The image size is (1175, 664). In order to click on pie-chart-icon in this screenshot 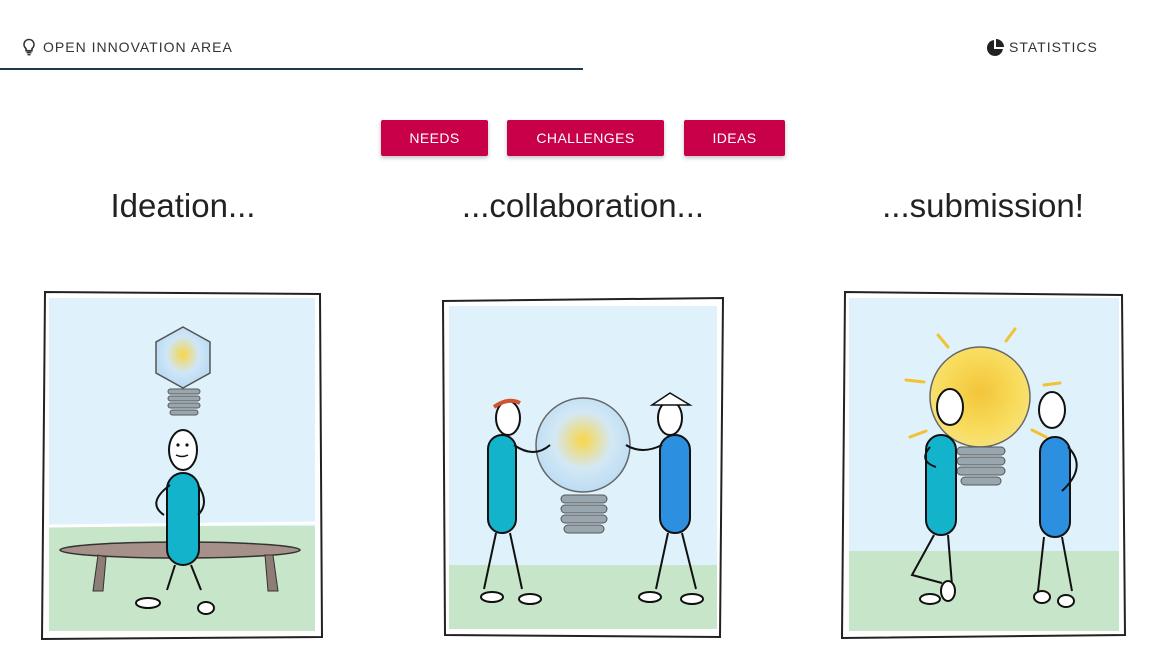, I will do `click(995, 48)`.